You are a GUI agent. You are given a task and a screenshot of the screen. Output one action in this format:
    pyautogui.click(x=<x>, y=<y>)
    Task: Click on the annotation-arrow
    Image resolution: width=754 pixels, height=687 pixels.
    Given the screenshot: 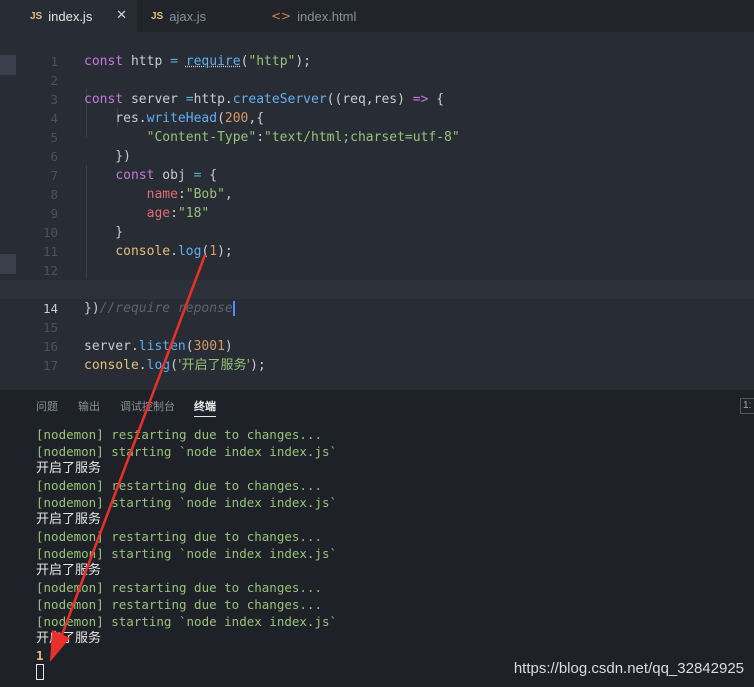 What is the action you would take?
    pyautogui.click(x=128, y=458)
    